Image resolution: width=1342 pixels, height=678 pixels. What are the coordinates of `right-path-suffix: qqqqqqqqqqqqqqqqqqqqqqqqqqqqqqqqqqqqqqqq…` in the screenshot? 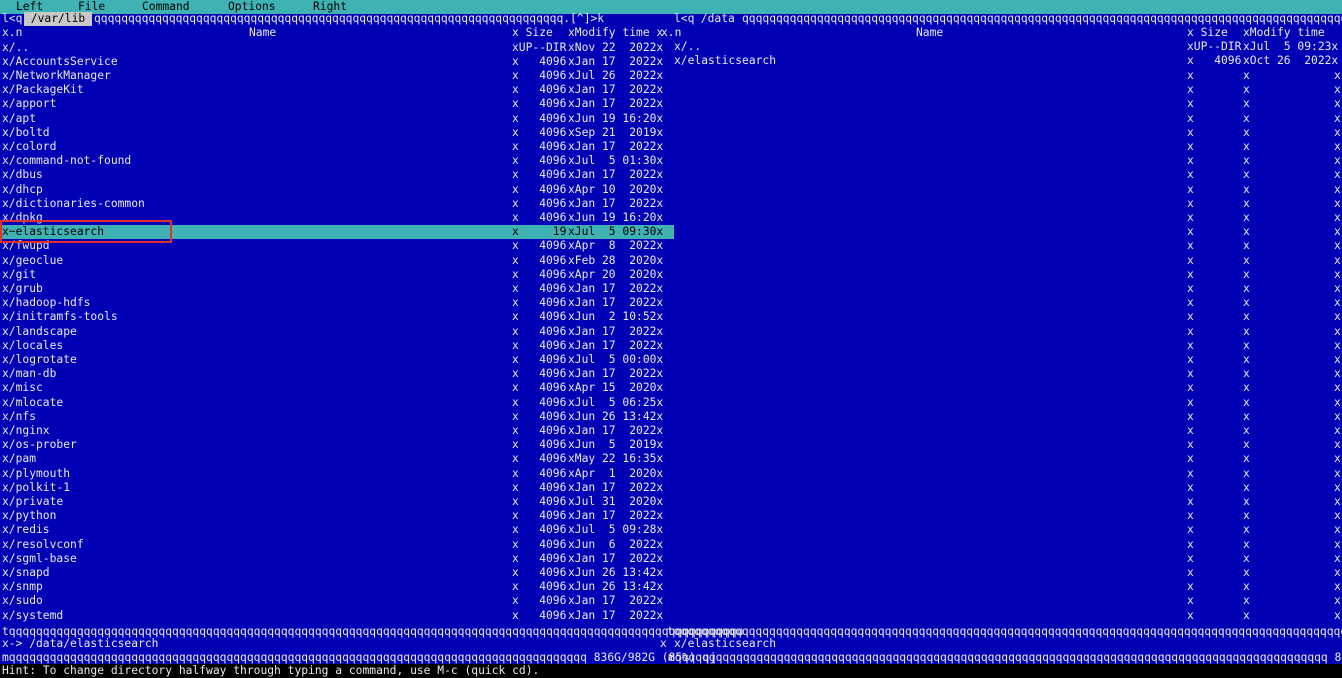 It's located at (1042, 18).